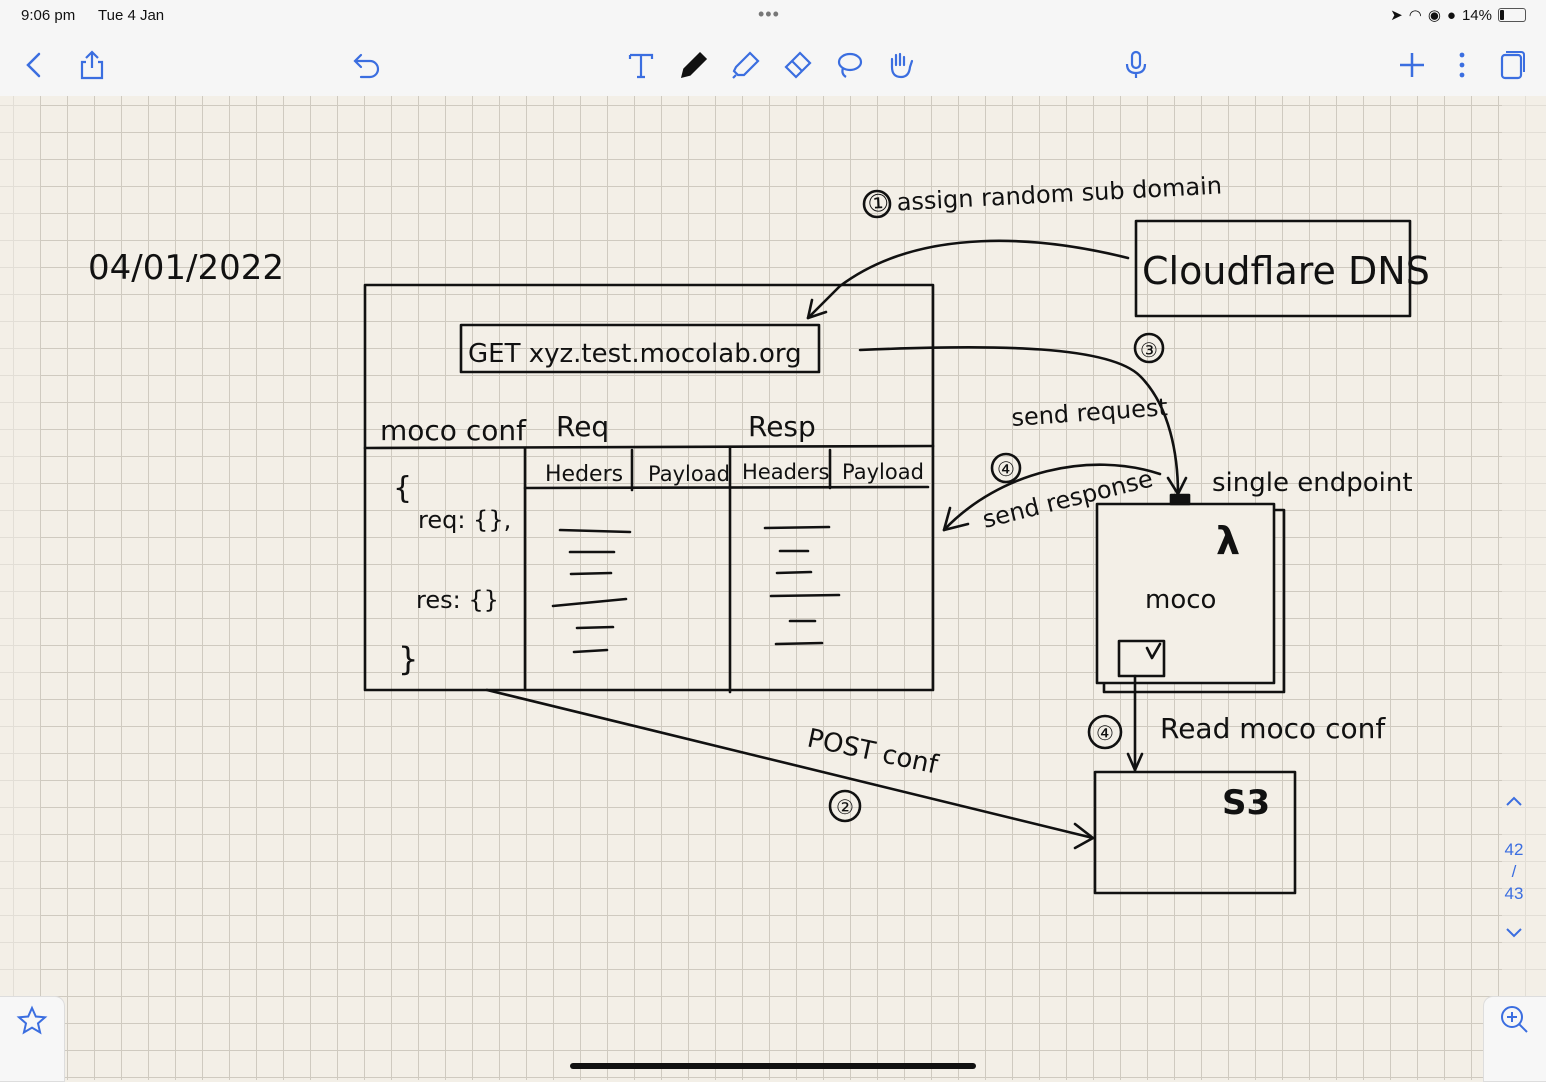 The width and height of the screenshot is (1546, 1082). Describe the element at coordinates (1273, 728) in the screenshot. I see `label-read-moco-conf: Read moco conf` at that location.